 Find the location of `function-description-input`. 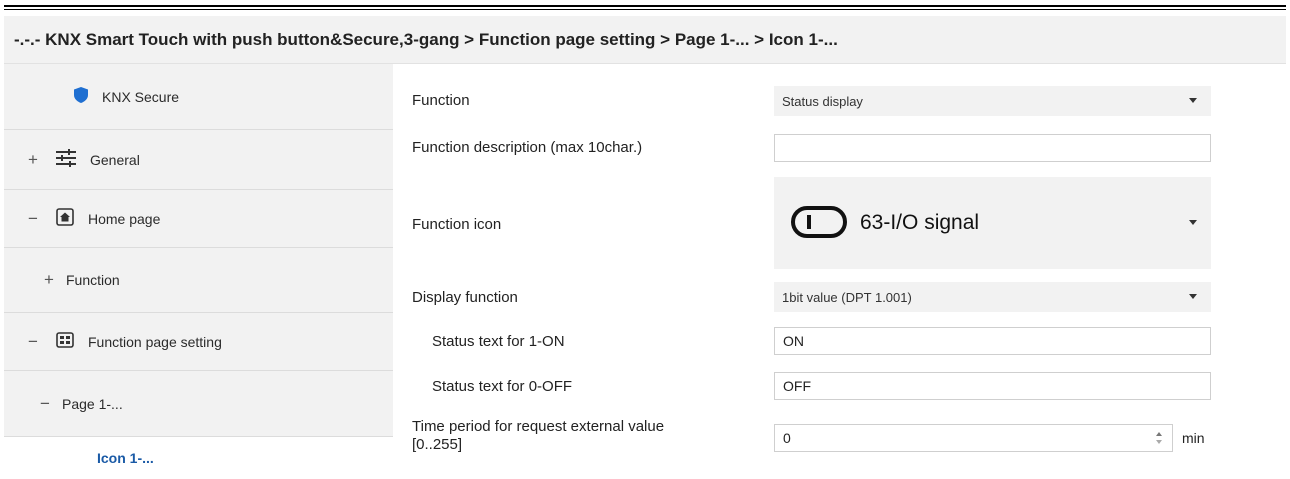

function-description-input is located at coordinates (992, 148).